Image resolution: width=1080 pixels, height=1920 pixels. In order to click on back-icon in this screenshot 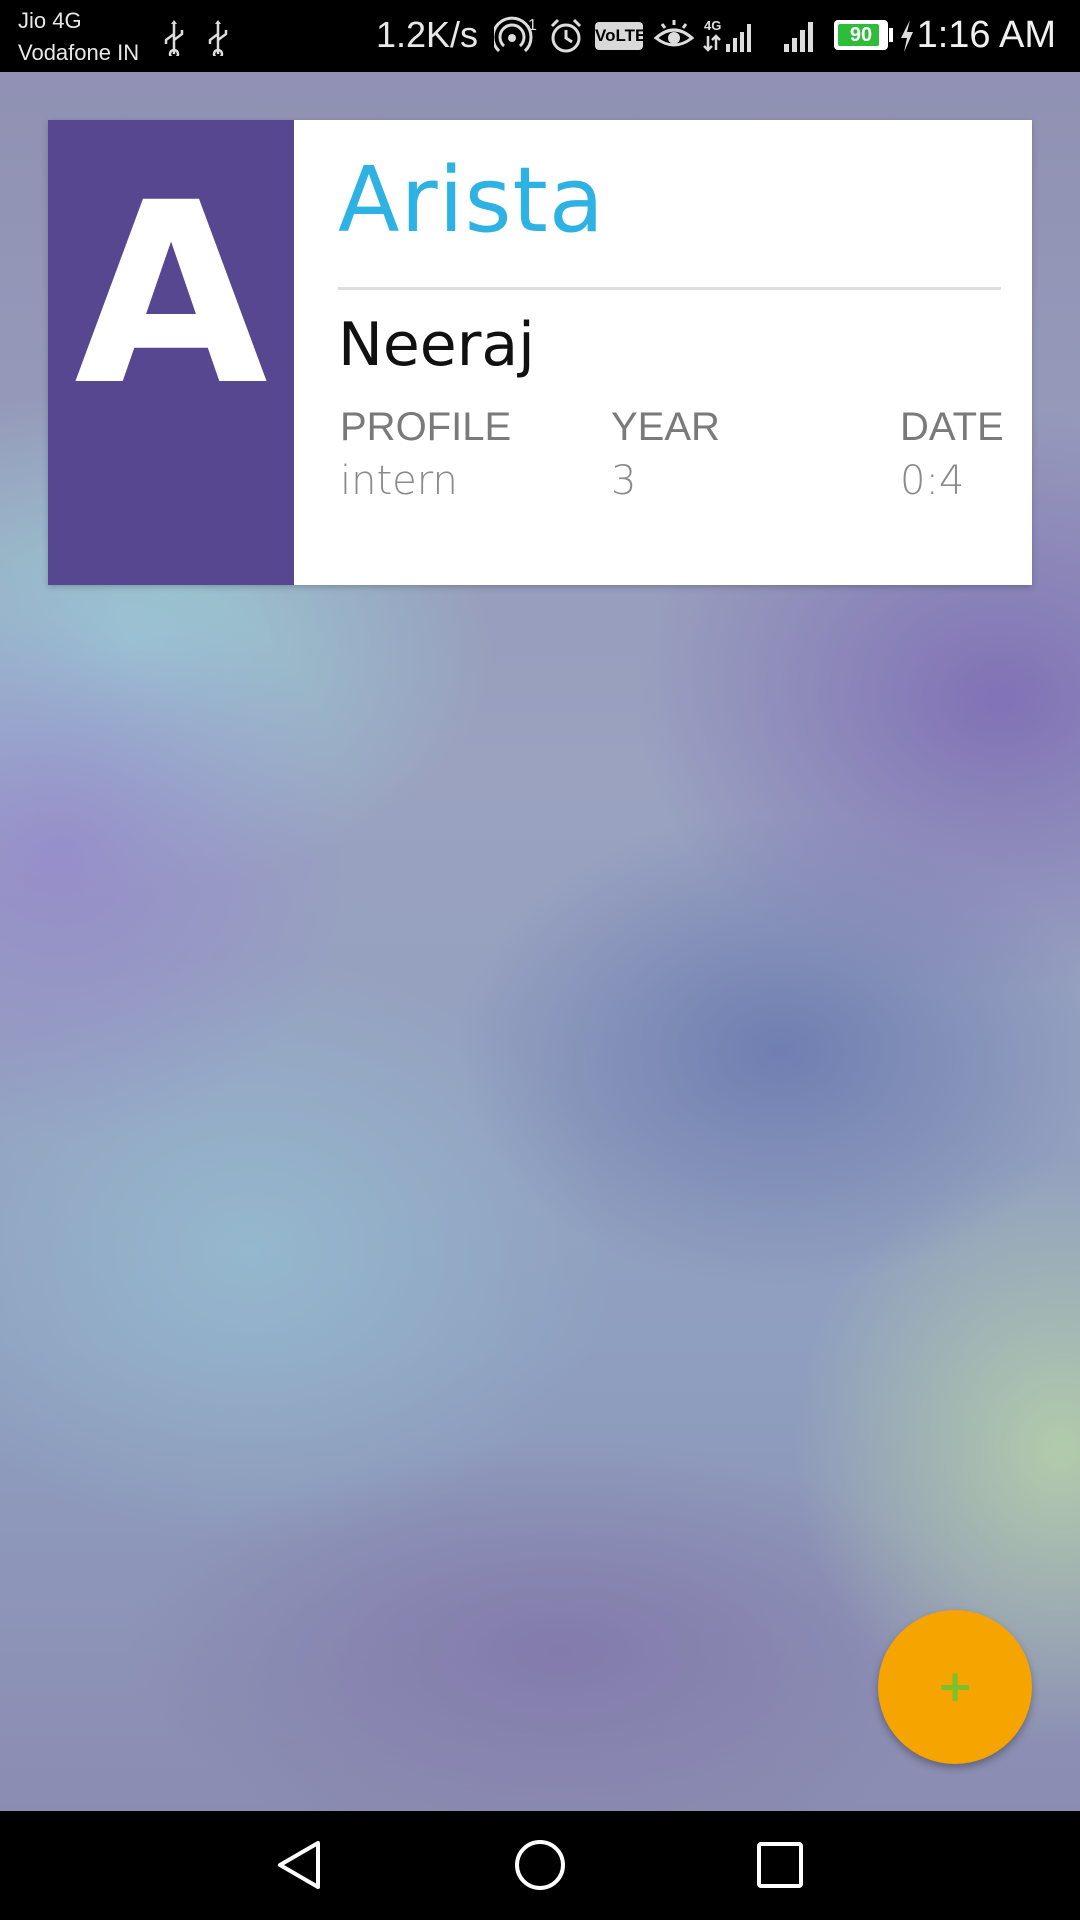, I will do `click(300, 1865)`.